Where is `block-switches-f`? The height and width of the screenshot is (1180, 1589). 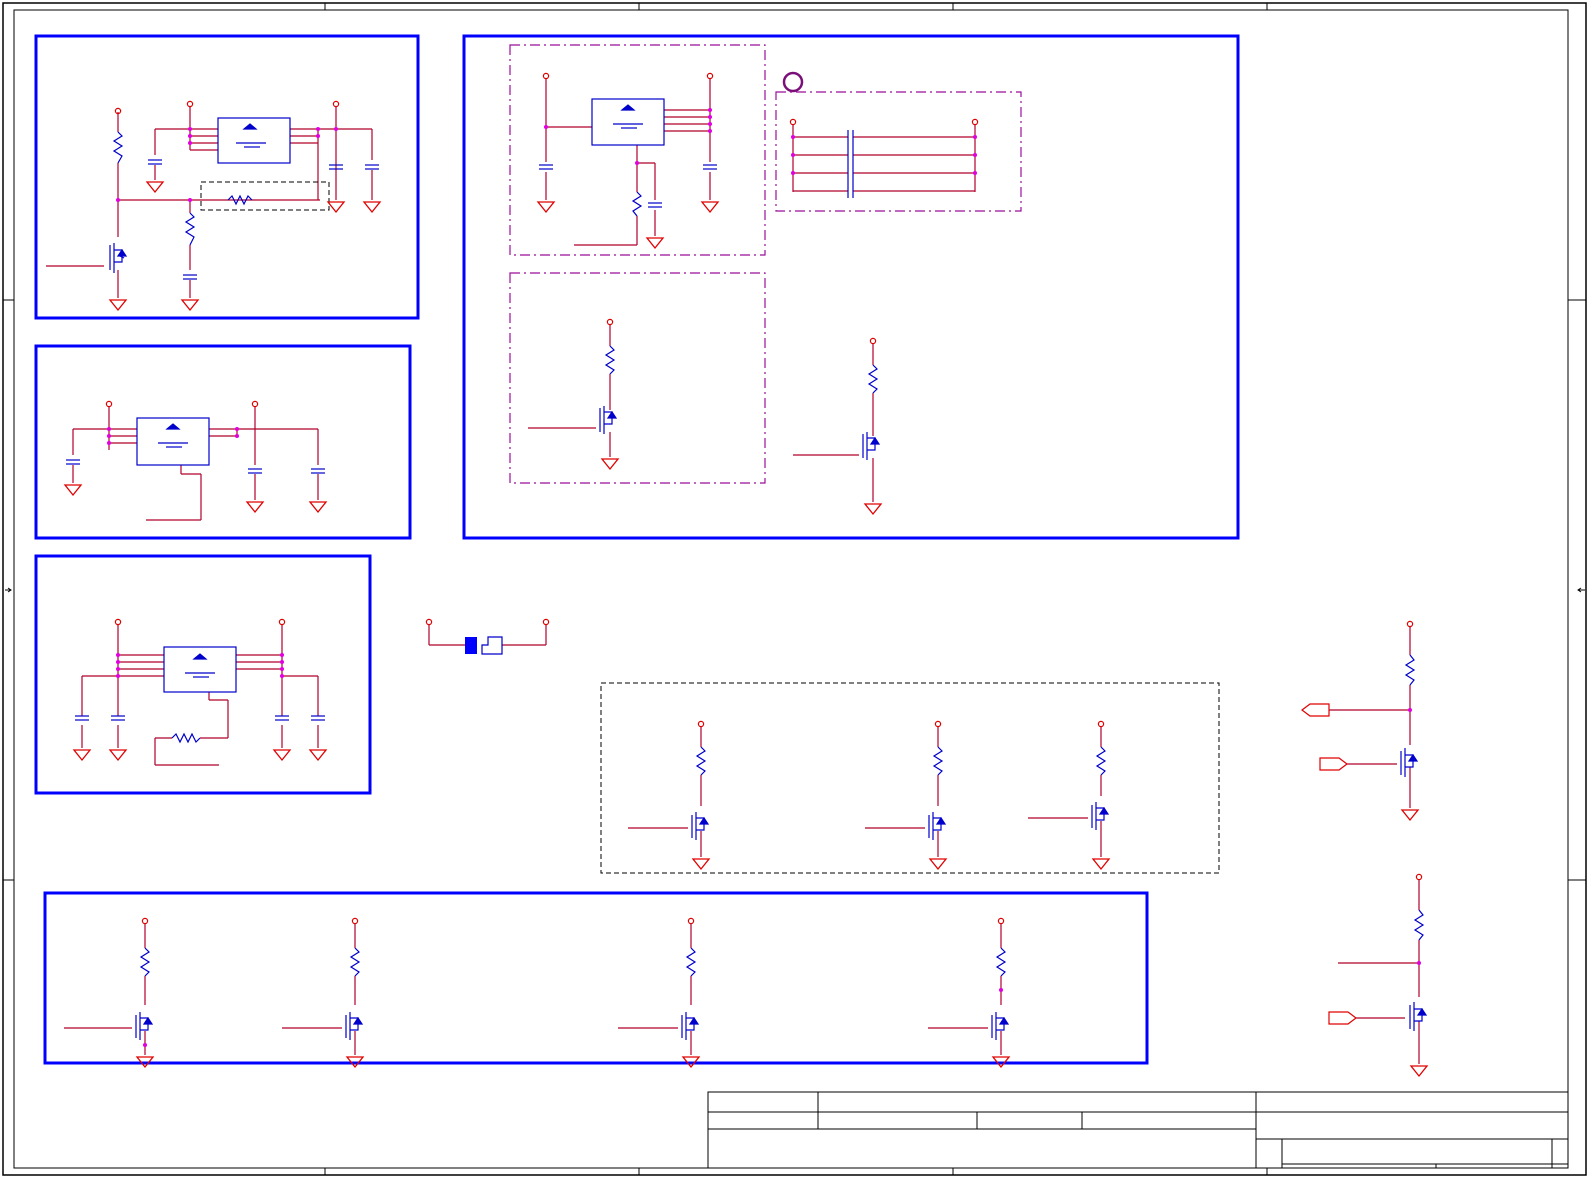
block-switches-f is located at coordinates (596, 979).